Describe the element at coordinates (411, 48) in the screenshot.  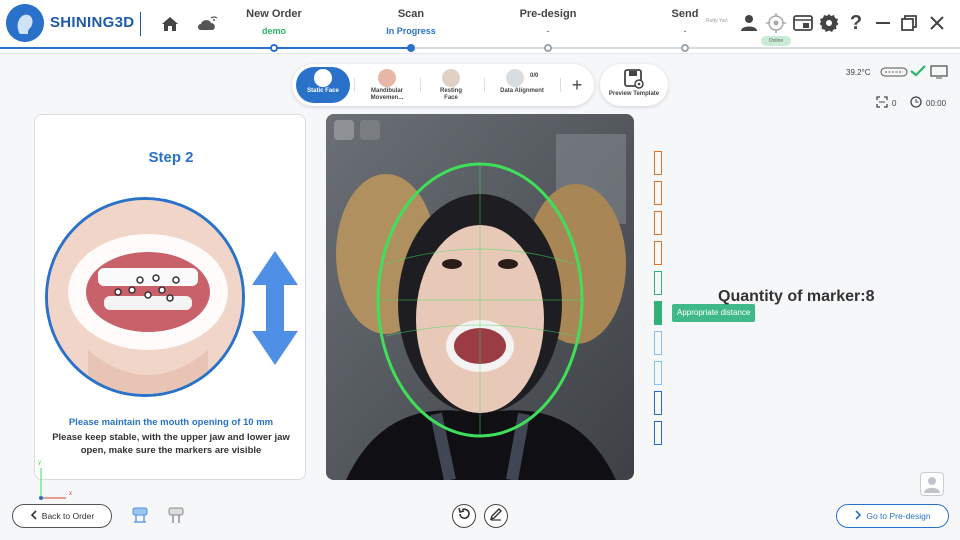
I see `step-dot-scan` at that location.